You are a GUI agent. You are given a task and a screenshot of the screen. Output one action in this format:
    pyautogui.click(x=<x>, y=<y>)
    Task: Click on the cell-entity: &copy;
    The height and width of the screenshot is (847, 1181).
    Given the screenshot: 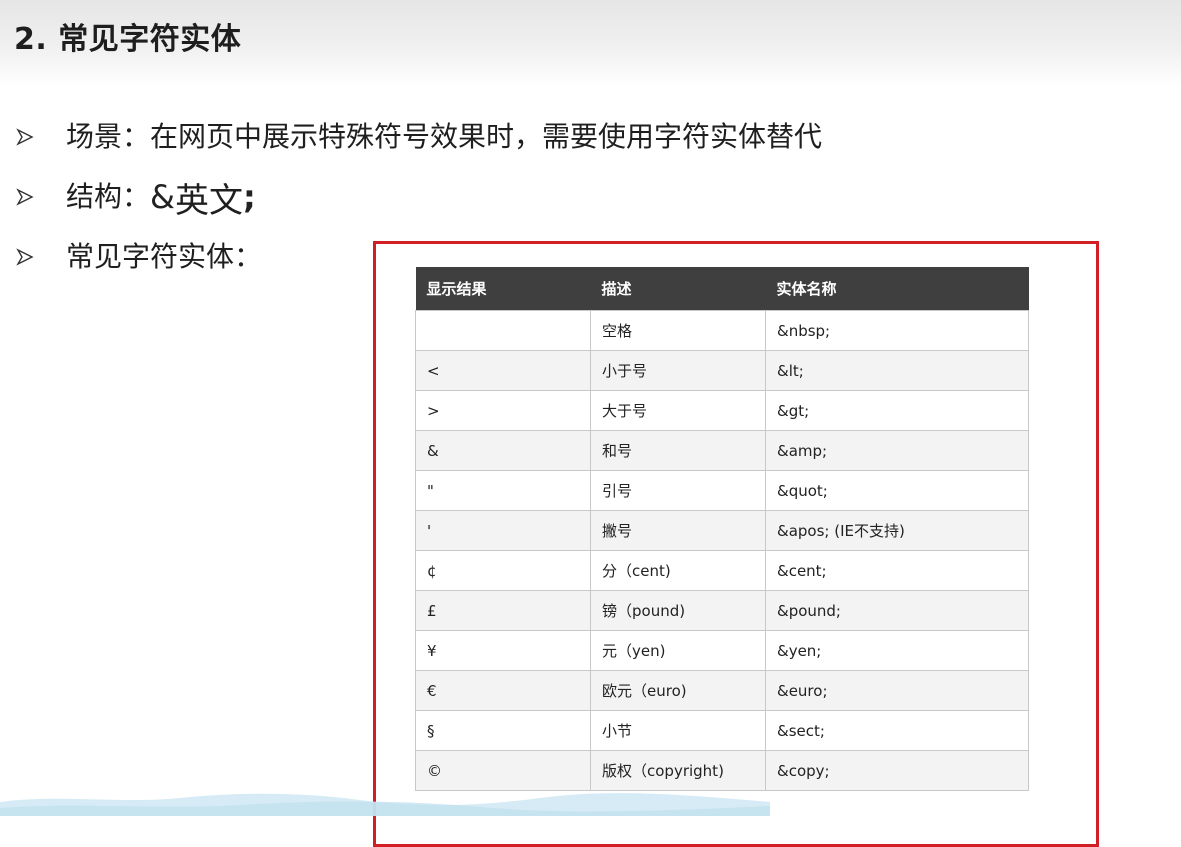 What is the action you would take?
    pyautogui.click(x=897, y=770)
    